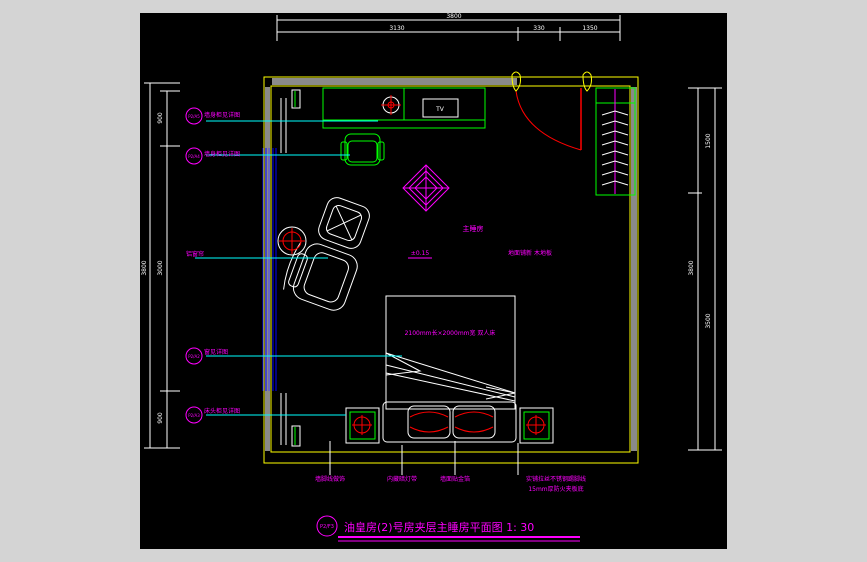 The height and width of the screenshot is (562, 867). Describe the element at coordinates (420, 253) in the screenshot. I see `level-mark: ±0.15` at that location.